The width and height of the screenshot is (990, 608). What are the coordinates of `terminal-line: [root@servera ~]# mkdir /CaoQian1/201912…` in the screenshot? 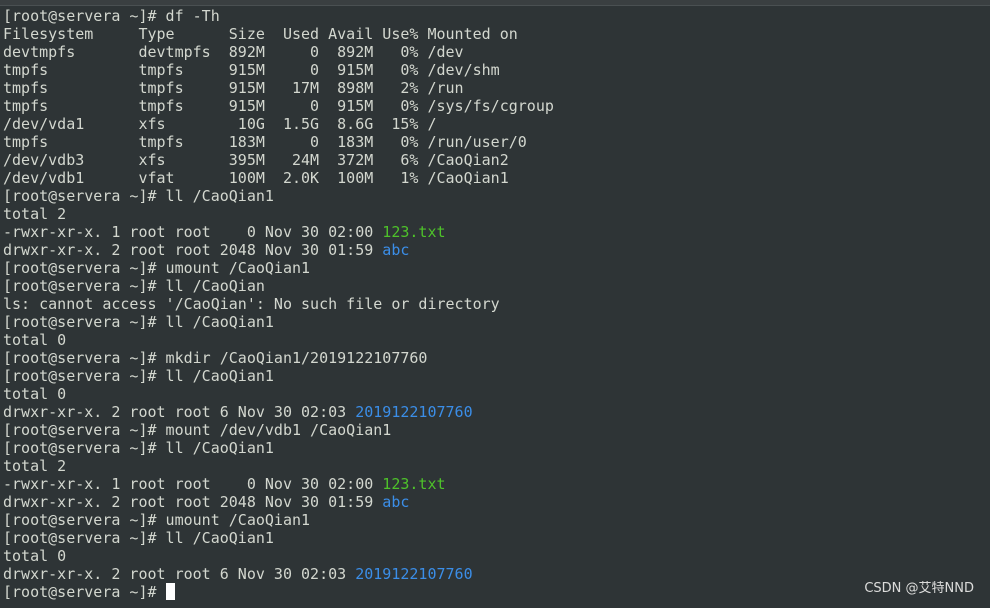 It's located at (215, 358).